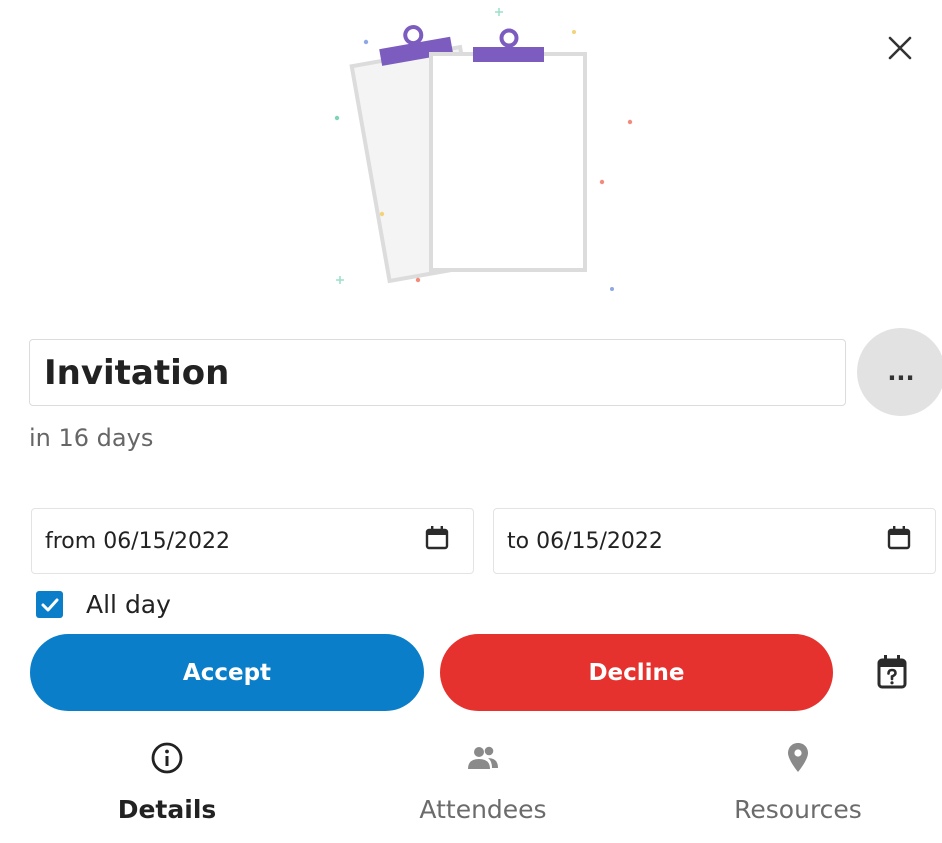  I want to click on close-button, so click(900, 48).